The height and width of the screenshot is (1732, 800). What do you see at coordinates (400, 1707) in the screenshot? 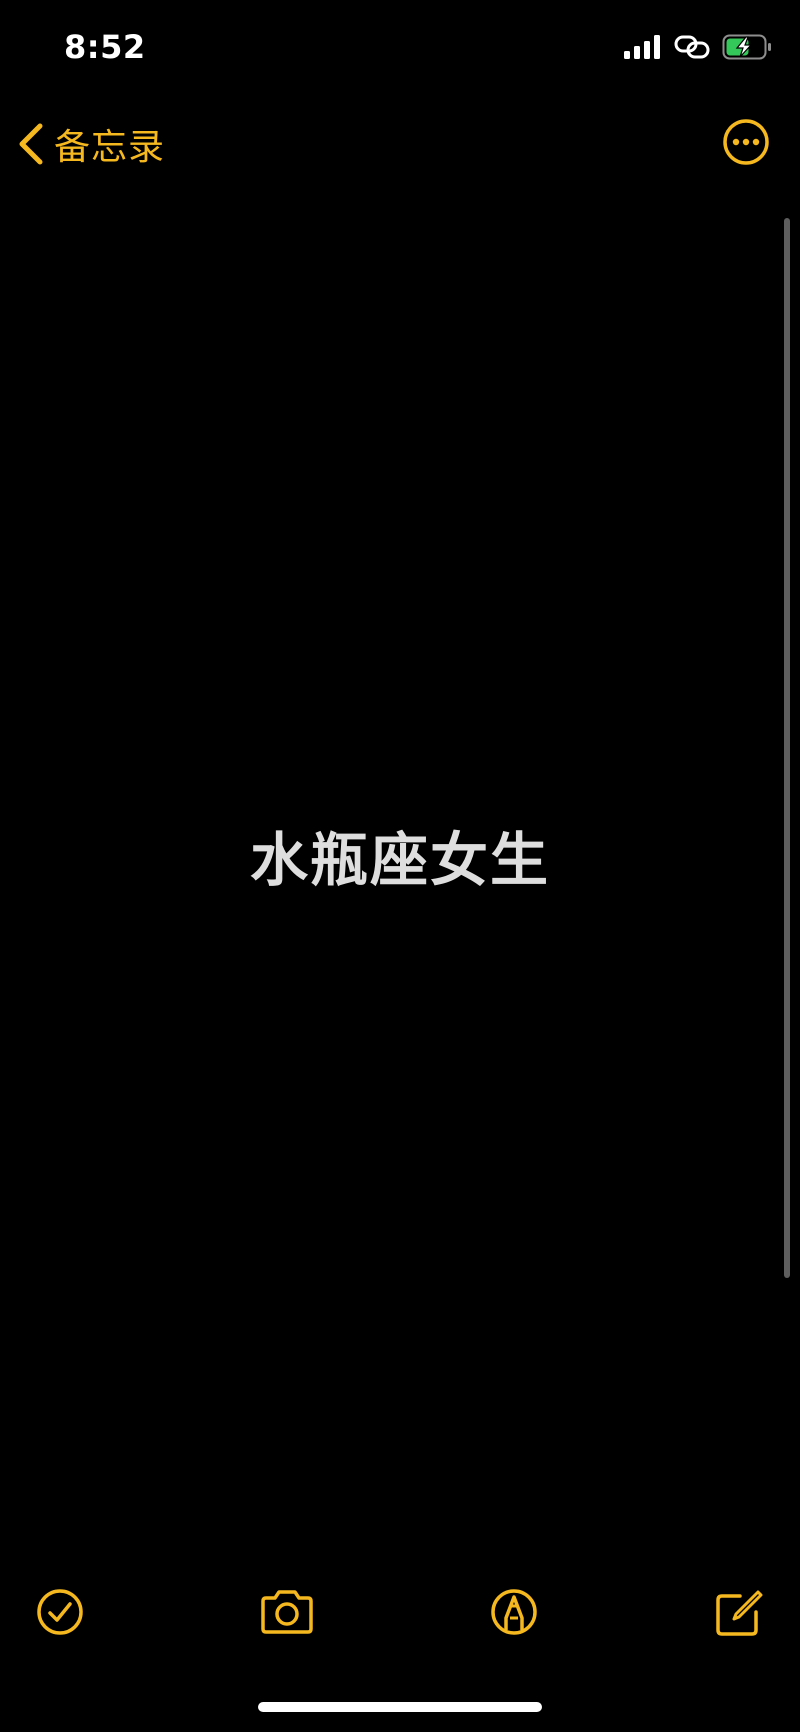
I see `home-indicator` at bounding box center [400, 1707].